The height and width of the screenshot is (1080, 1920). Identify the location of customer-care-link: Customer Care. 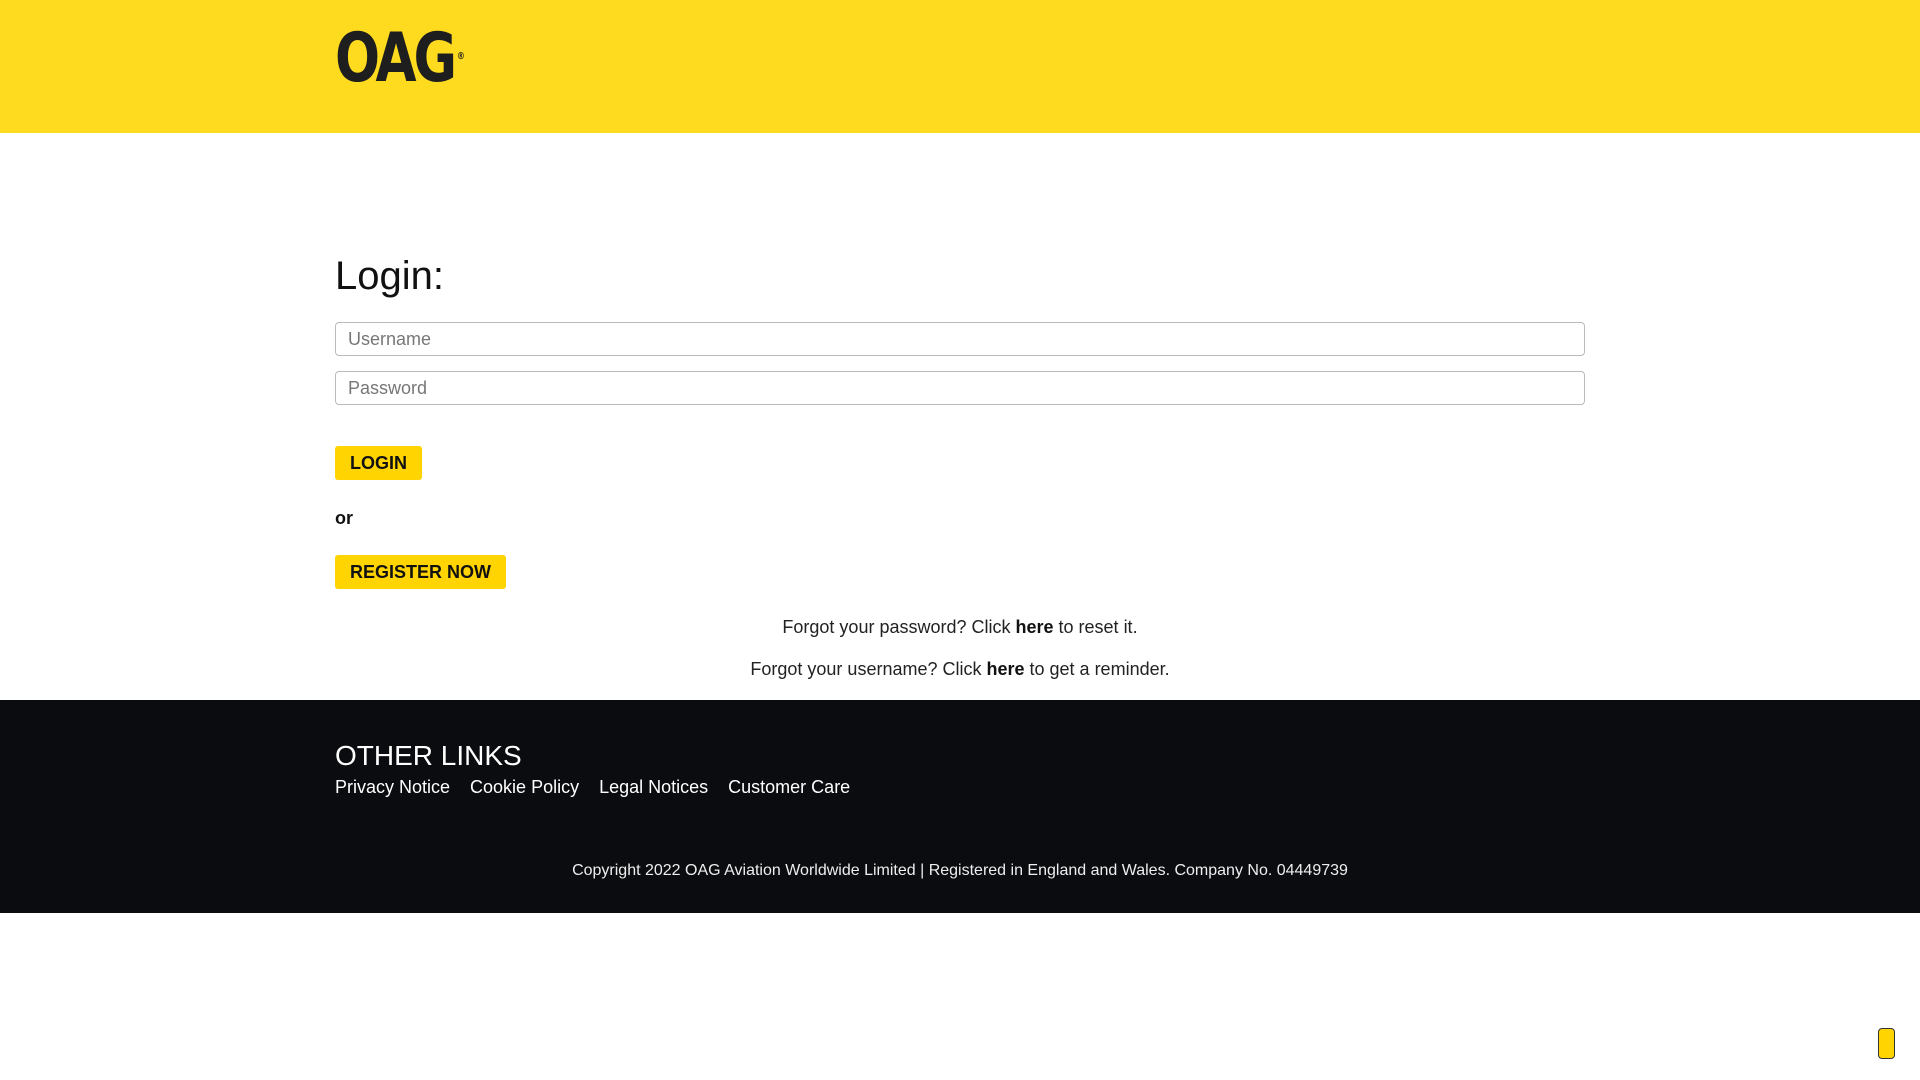
(789, 787).